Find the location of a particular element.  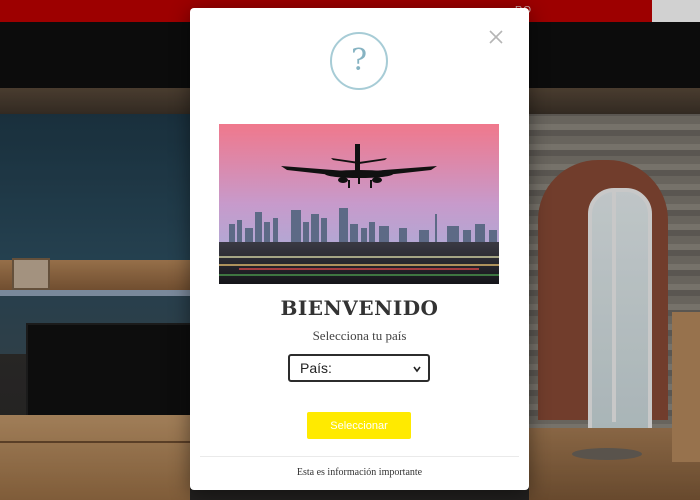

airplane-city-illustration is located at coordinates (359, 204).